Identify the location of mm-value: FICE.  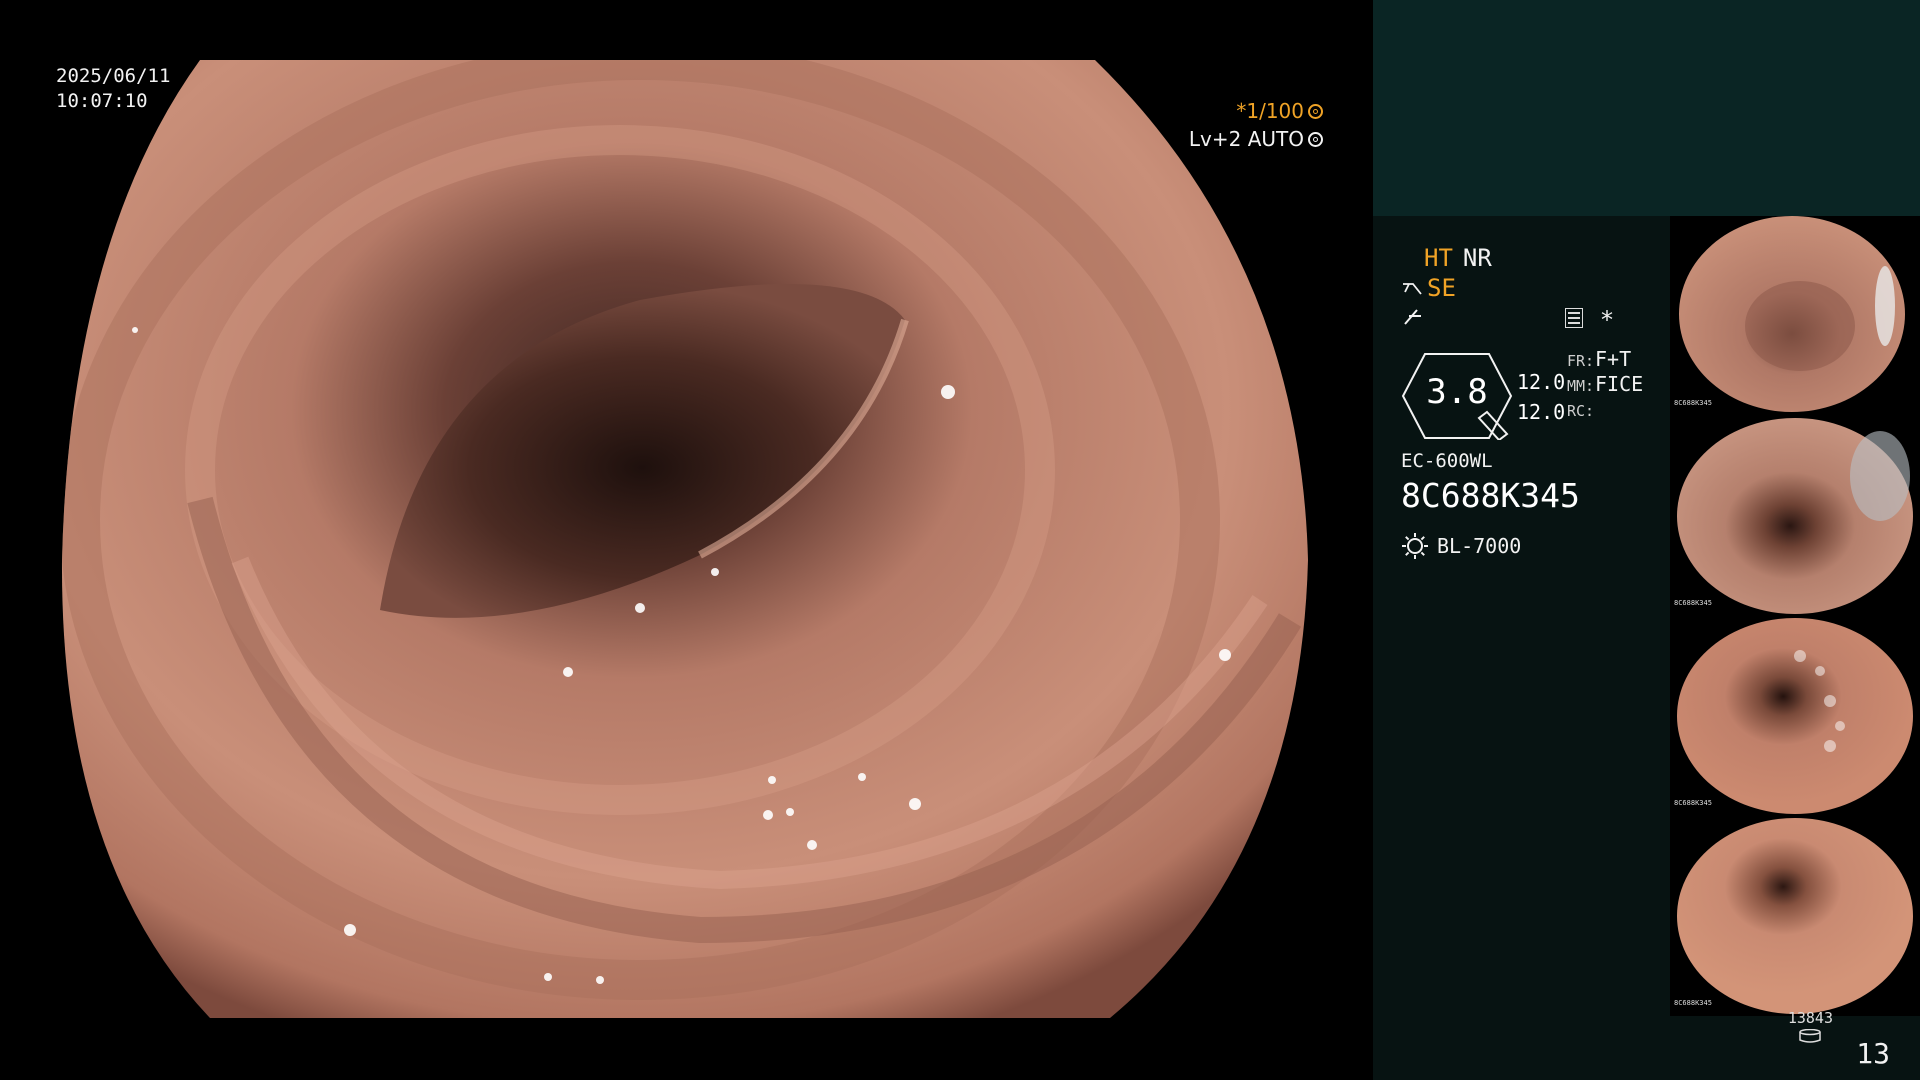
(1619, 384).